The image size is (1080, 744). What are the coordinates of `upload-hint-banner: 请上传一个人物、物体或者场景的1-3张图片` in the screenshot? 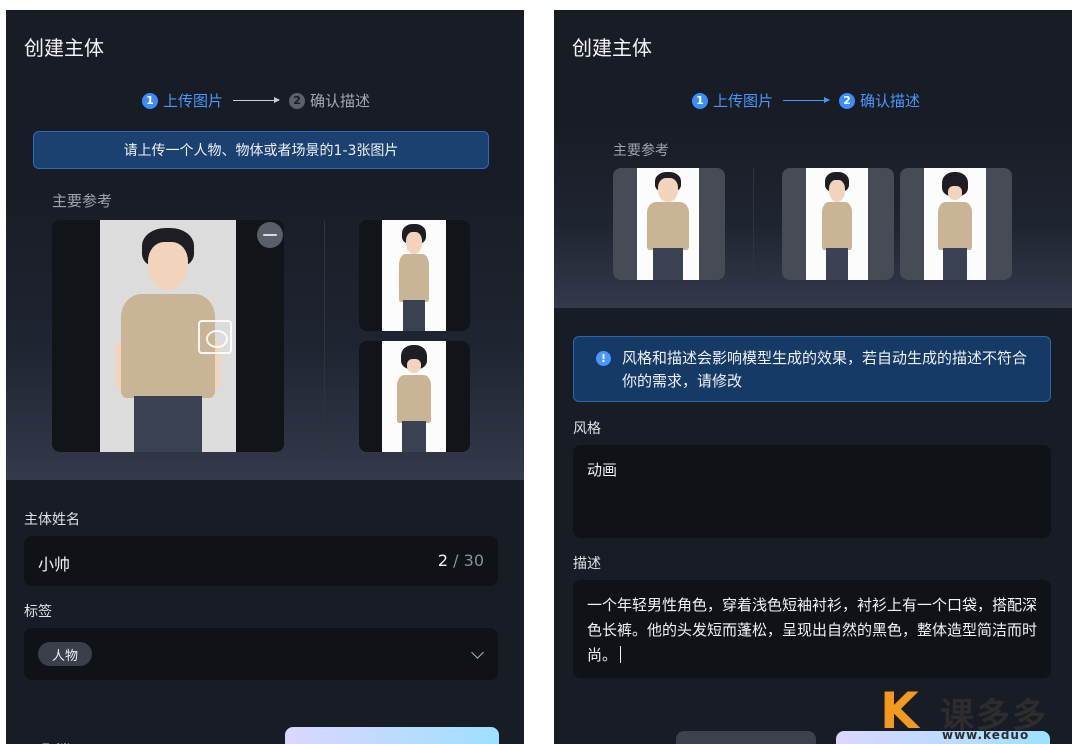 It's located at (261, 150).